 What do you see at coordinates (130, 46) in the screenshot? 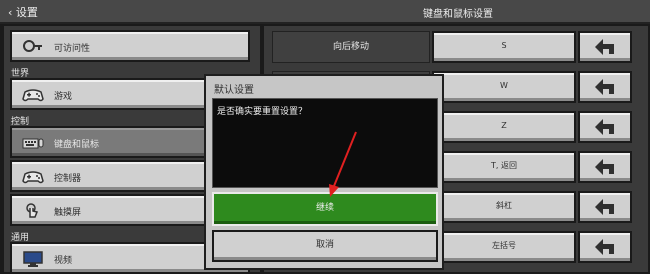
I see `sidebar-item-accessibility: 可访问性` at bounding box center [130, 46].